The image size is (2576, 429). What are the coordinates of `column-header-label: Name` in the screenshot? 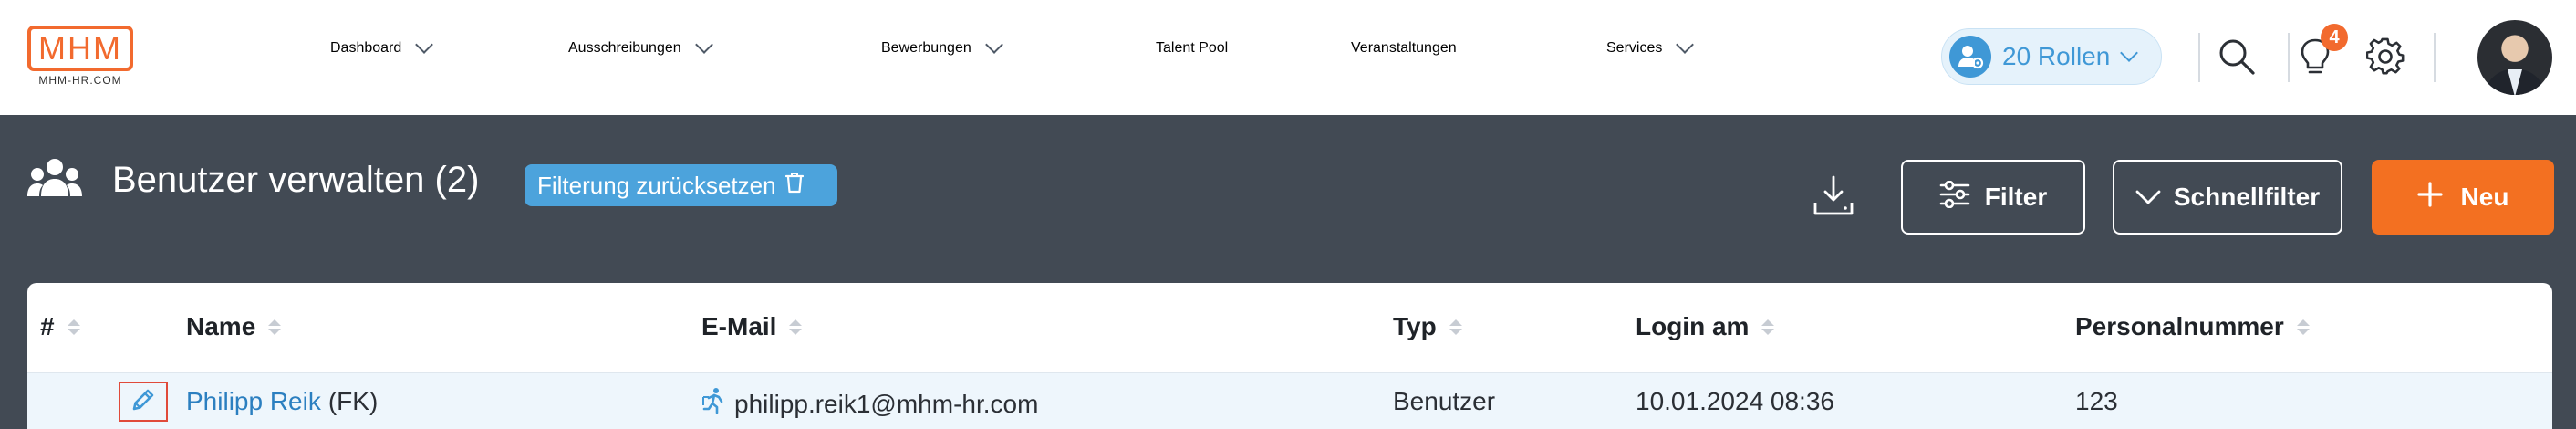 It's located at (221, 326).